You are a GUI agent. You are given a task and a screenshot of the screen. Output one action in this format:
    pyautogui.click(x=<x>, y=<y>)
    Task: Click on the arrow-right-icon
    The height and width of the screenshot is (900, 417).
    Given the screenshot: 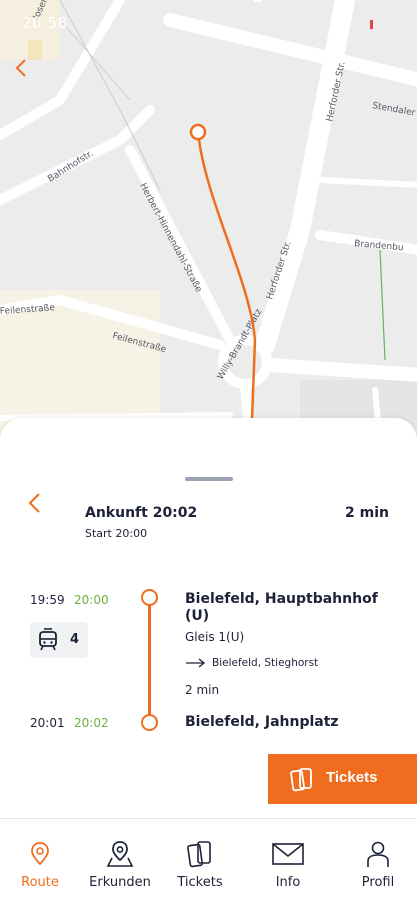 What is the action you would take?
    pyautogui.click(x=196, y=663)
    